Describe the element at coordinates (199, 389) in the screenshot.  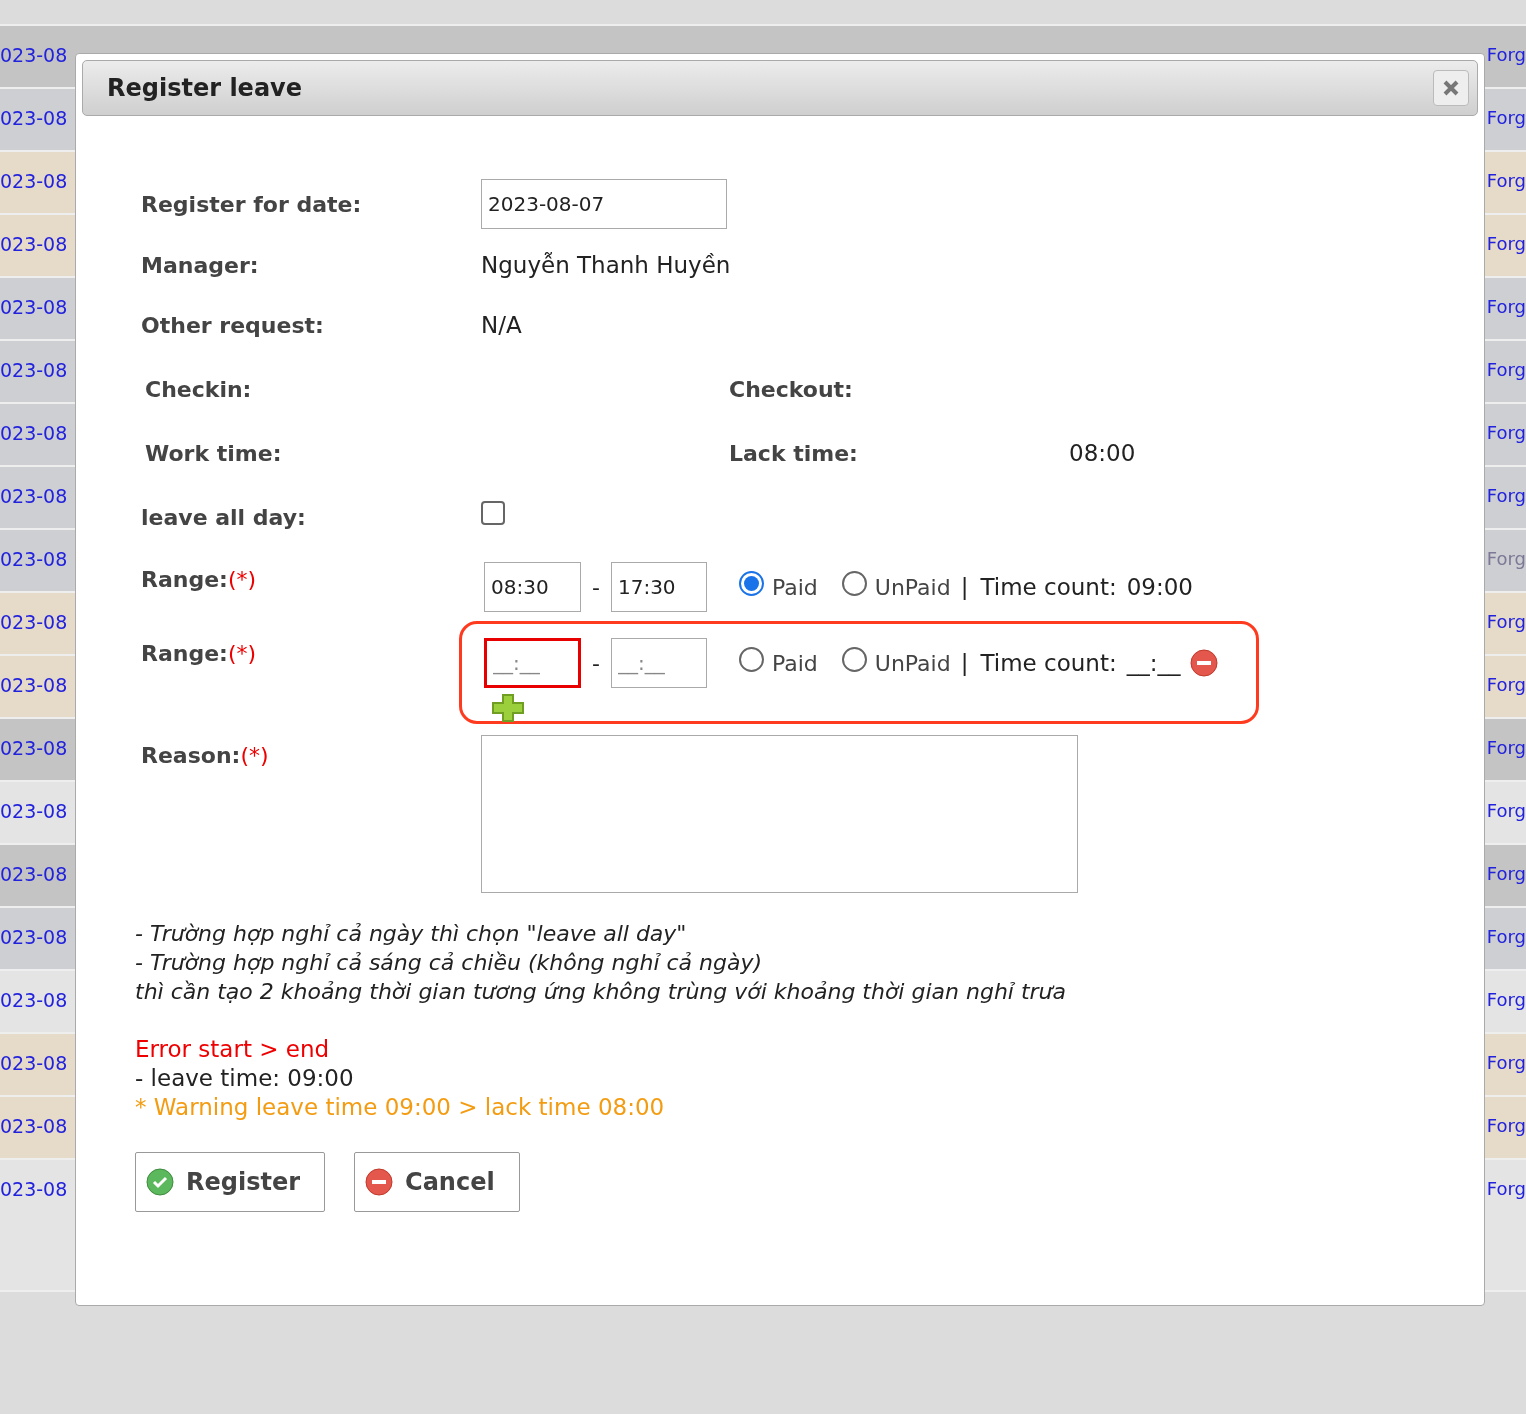
I see `field-label: Checkin:` at that location.